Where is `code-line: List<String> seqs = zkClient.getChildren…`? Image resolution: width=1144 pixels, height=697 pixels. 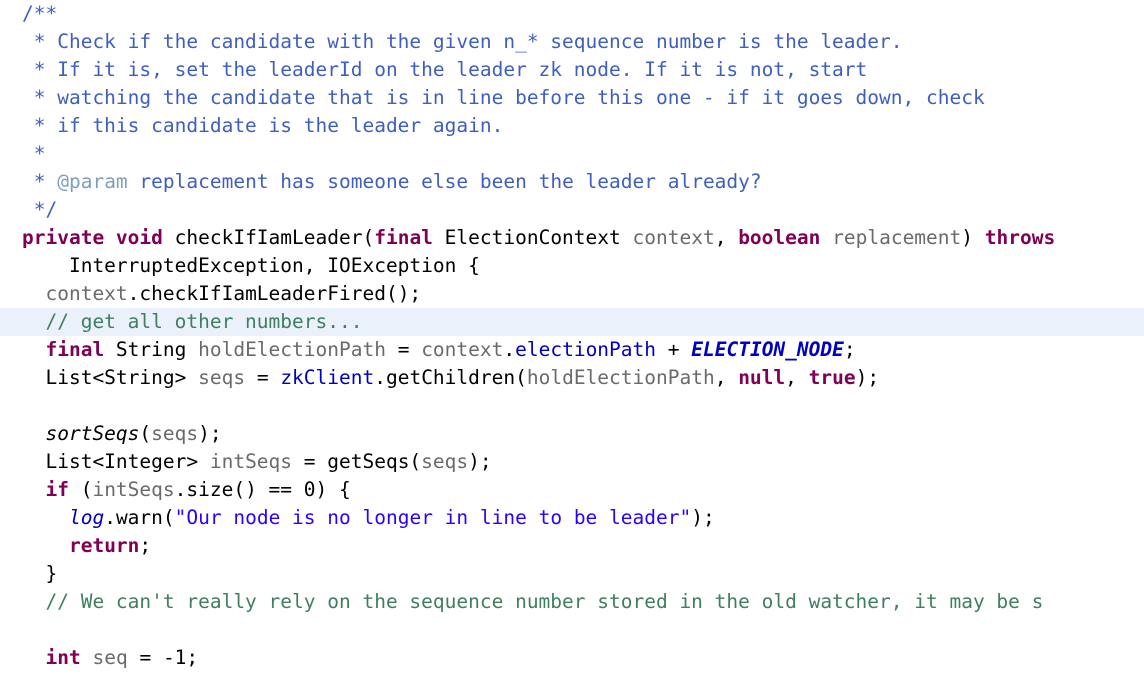
code-line: List<String> seqs = zkClient.getChildren… is located at coordinates (572, 378).